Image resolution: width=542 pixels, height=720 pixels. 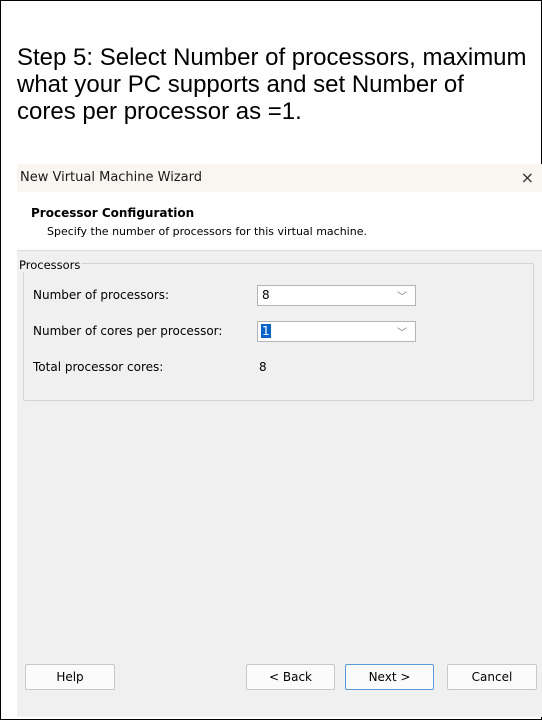 What do you see at coordinates (128, 331) in the screenshot?
I see `cores-per-processor-label: Number of cores per processor:` at bounding box center [128, 331].